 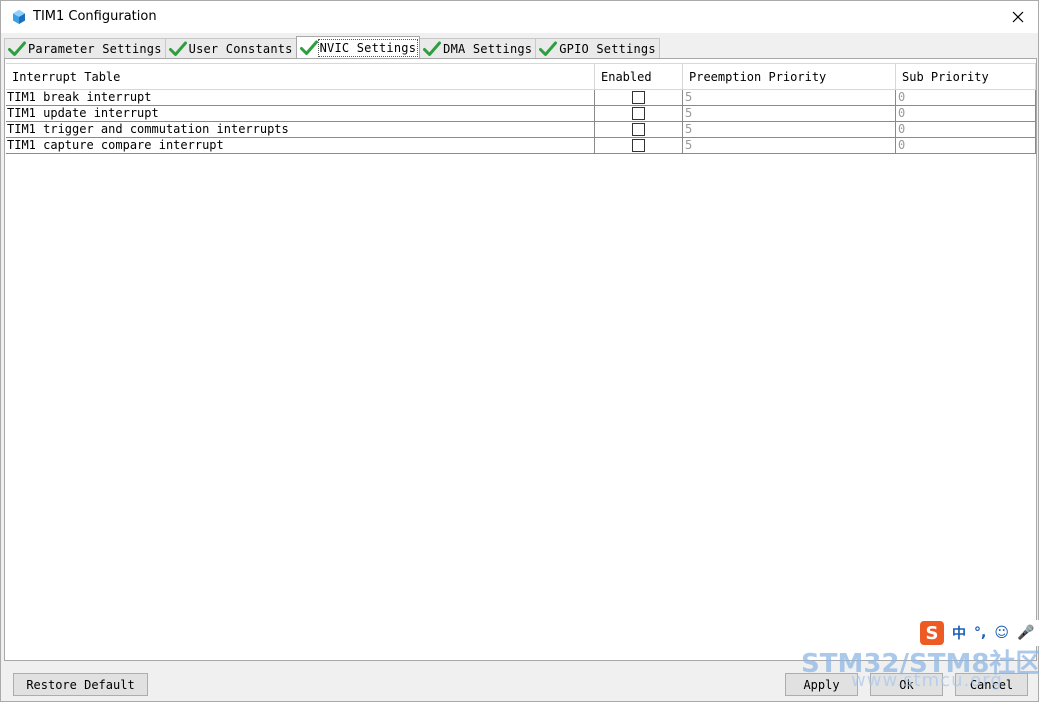 What do you see at coordinates (95, 48) in the screenshot?
I see `tab-label: Parameter Settings` at bounding box center [95, 48].